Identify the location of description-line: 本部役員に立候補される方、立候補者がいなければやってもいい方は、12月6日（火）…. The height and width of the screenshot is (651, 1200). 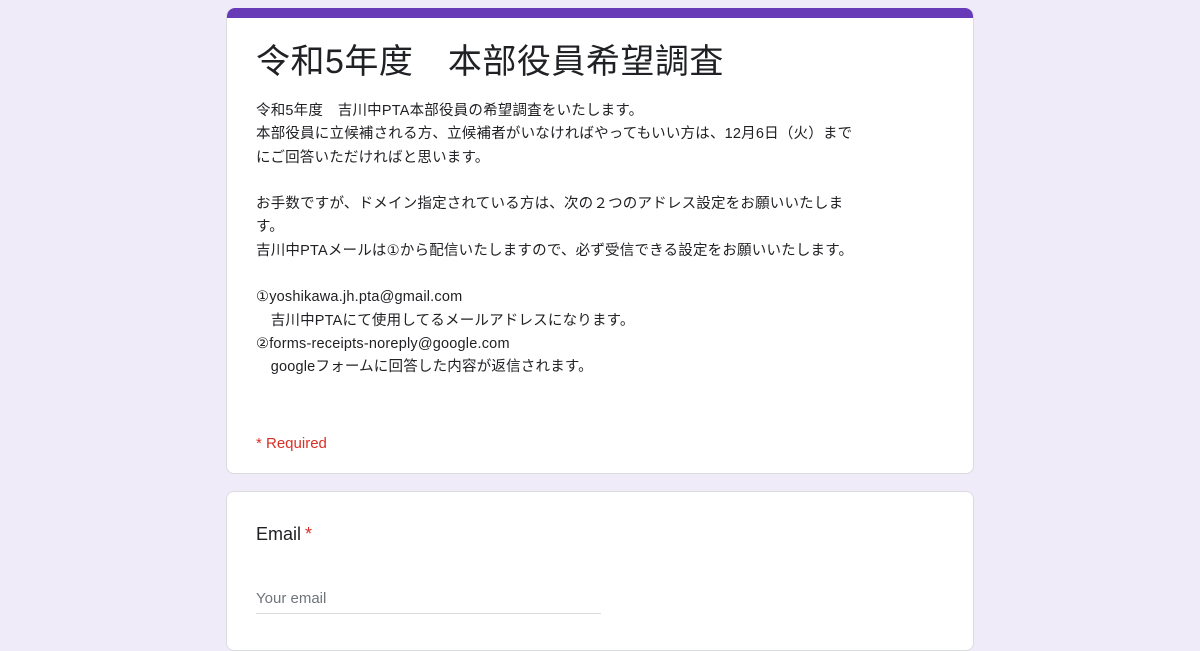
(554, 134).